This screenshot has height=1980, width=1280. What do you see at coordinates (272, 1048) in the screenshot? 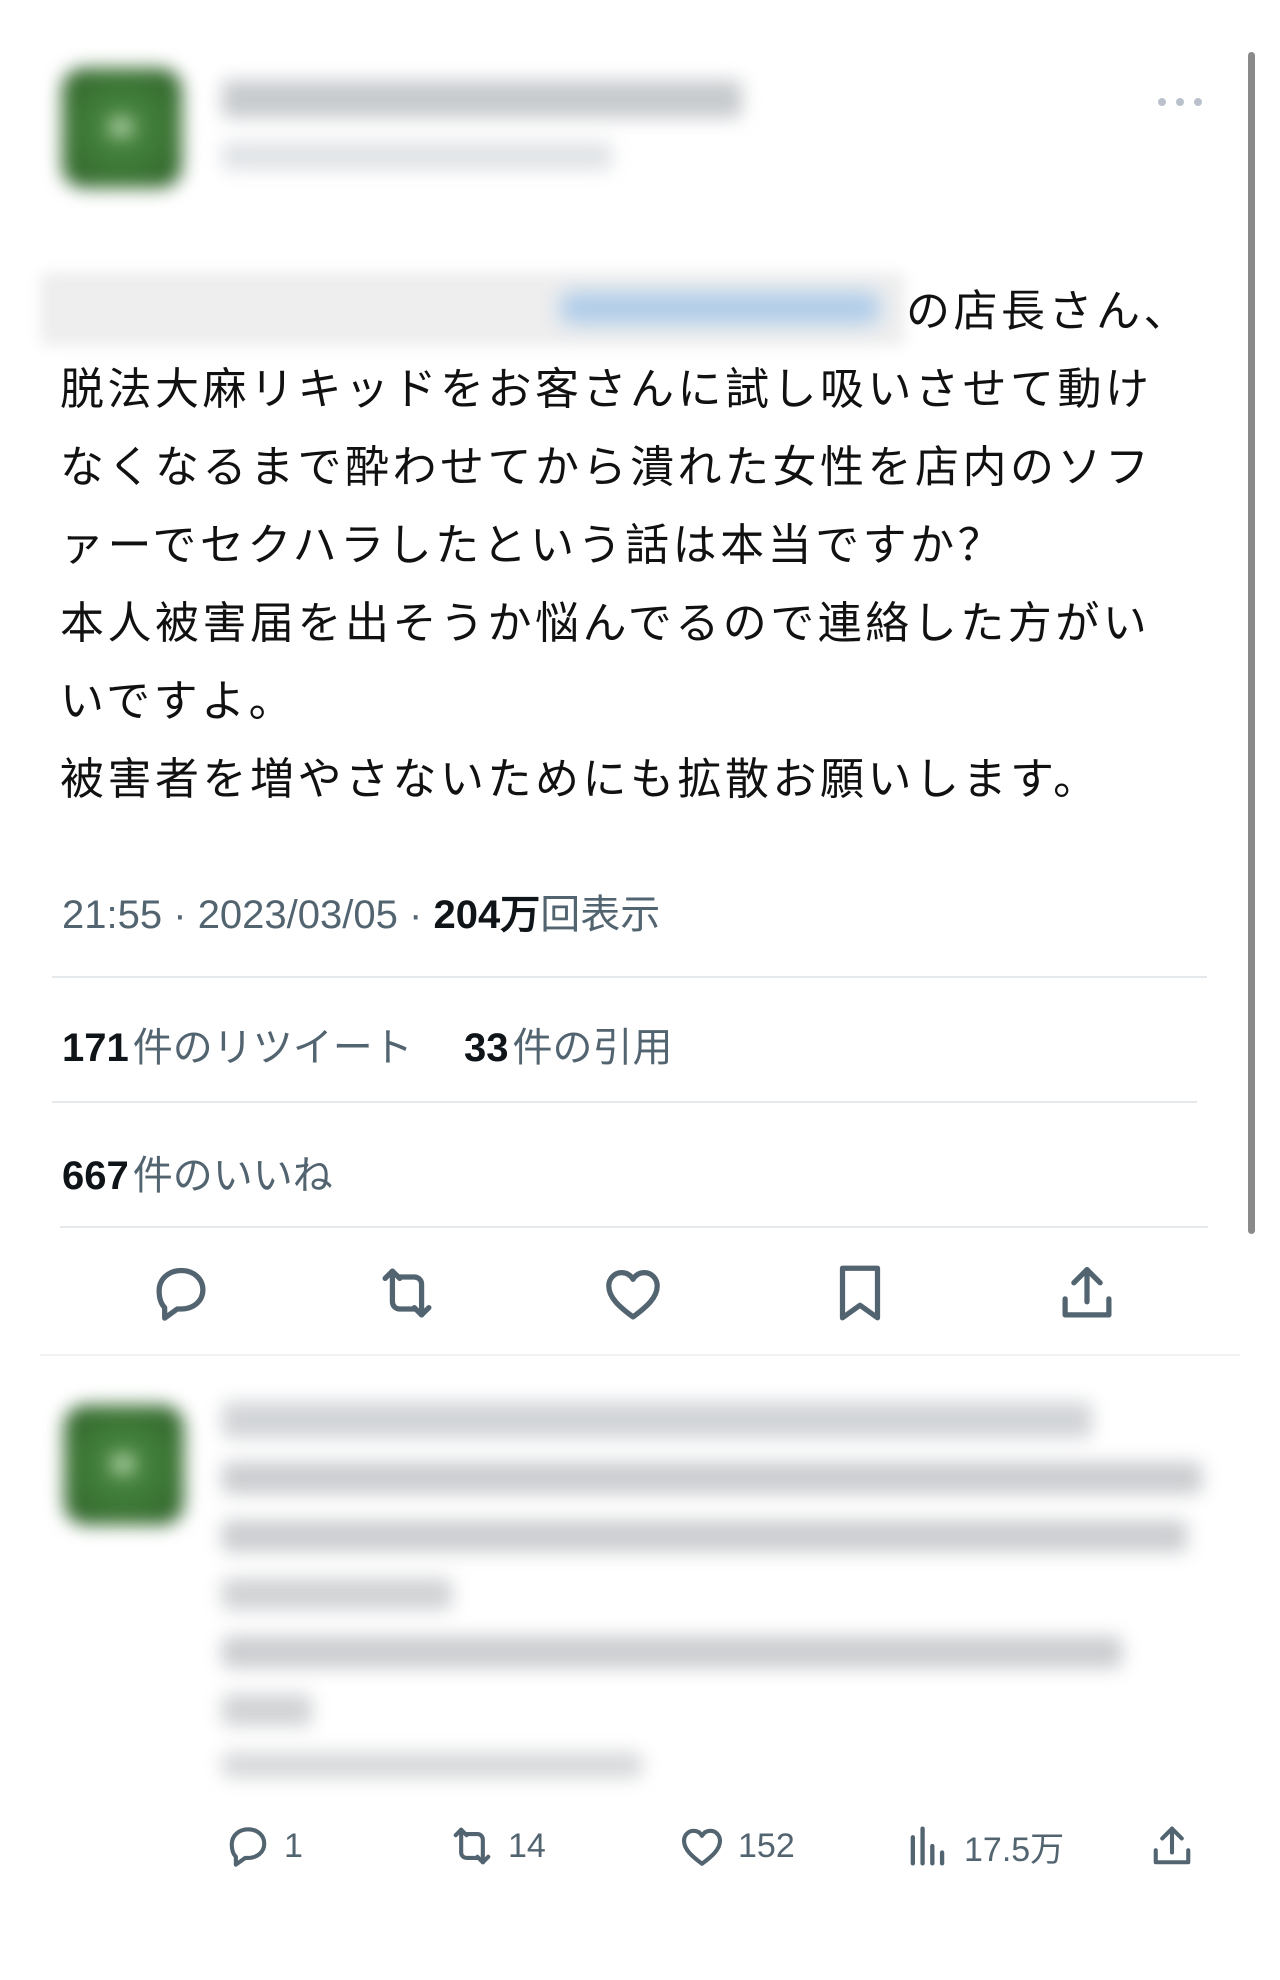
I see `retweets-label: 件のリツイート` at bounding box center [272, 1048].